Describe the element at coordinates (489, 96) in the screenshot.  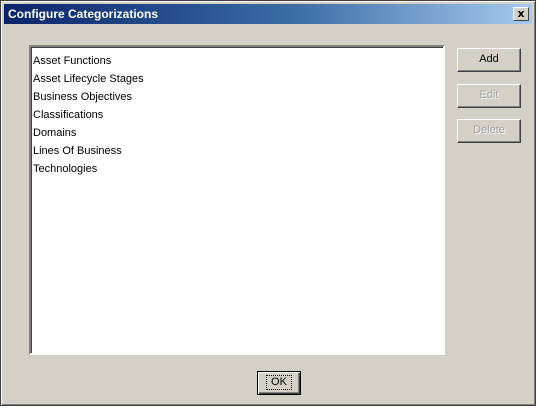
I see `edit-button: Edit` at that location.